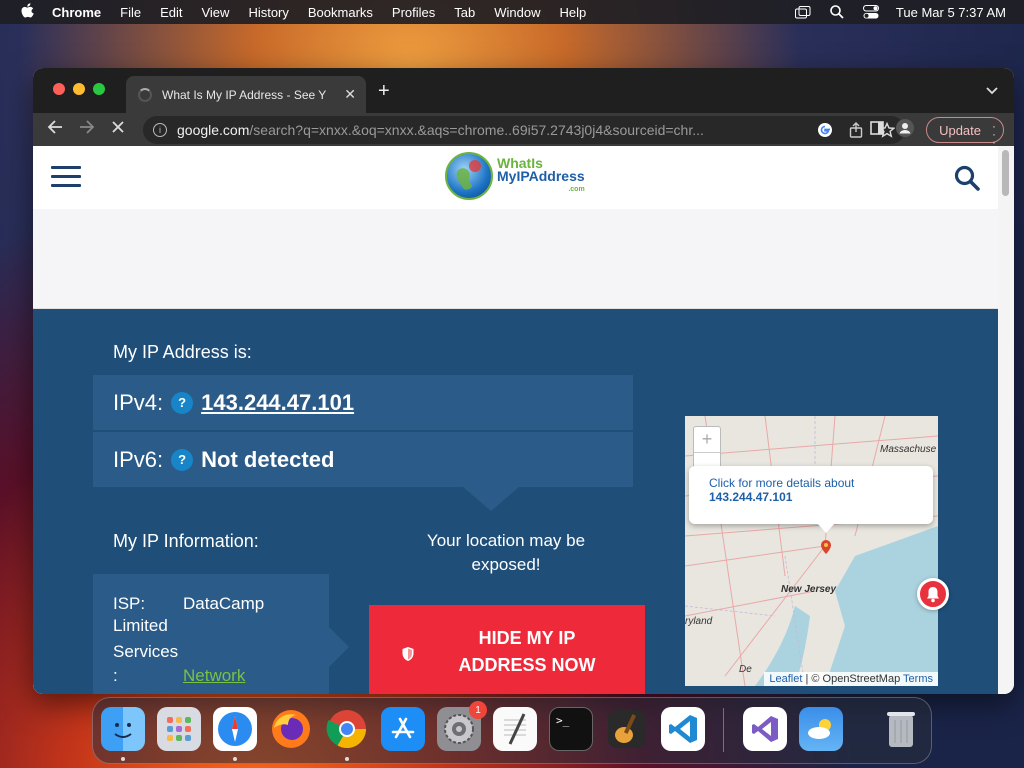  Describe the element at coordinates (363, 459) in the screenshot. I see `ipv6-row: IPv6: ? Not detected` at that location.